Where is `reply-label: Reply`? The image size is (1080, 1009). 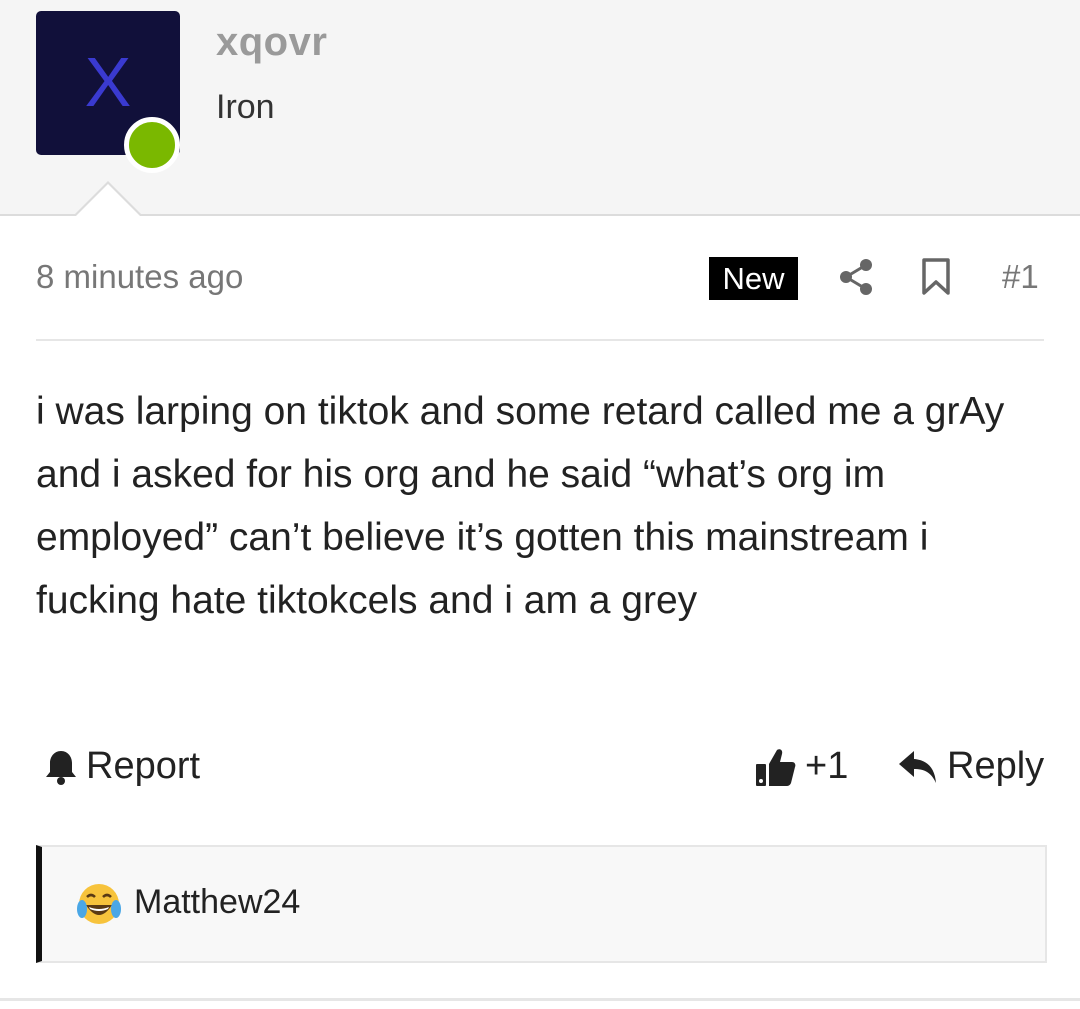
reply-label: Reply is located at coordinates (996, 766).